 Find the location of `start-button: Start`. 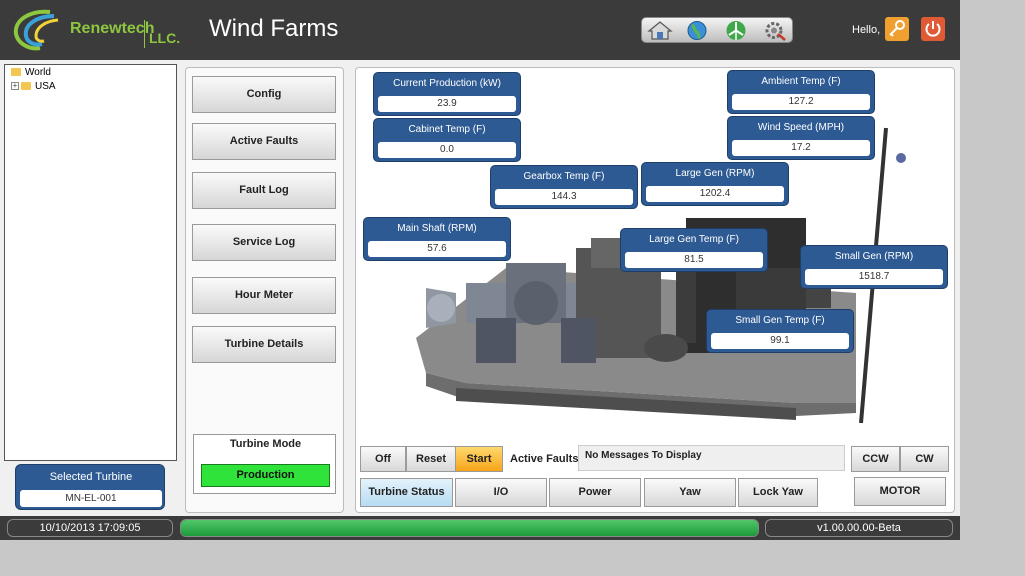

start-button: Start is located at coordinates (479, 459).